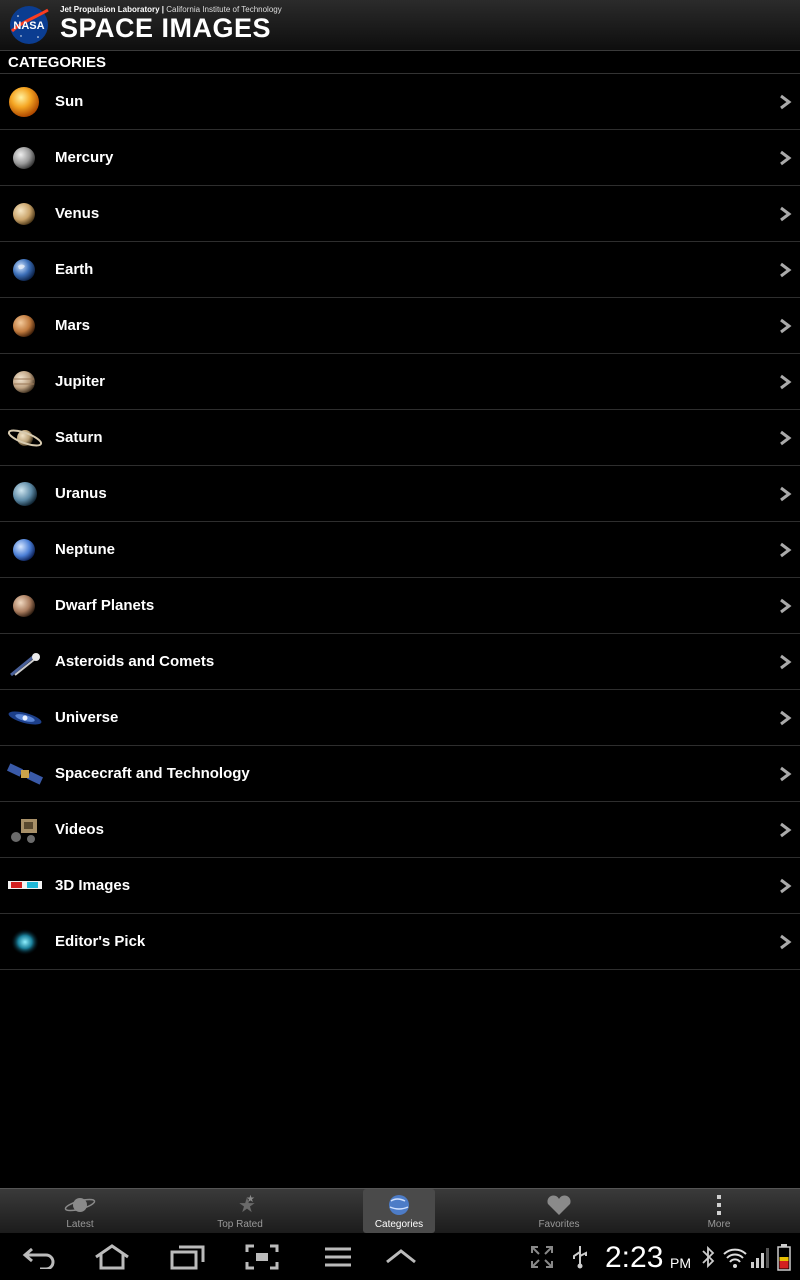 Image resolution: width=800 pixels, height=1280 pixels. What do you see at coordinates (559, 1205) in the screenshot?
I see `heart-icon` at bounding box center [559, 1205].